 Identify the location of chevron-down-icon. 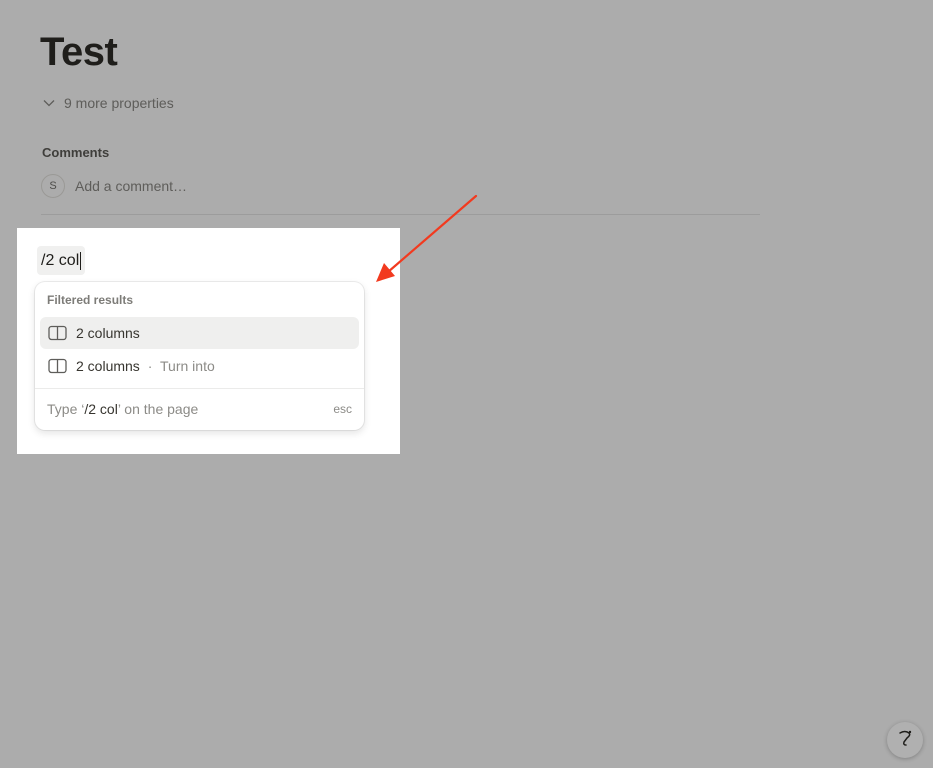
(49, 103).